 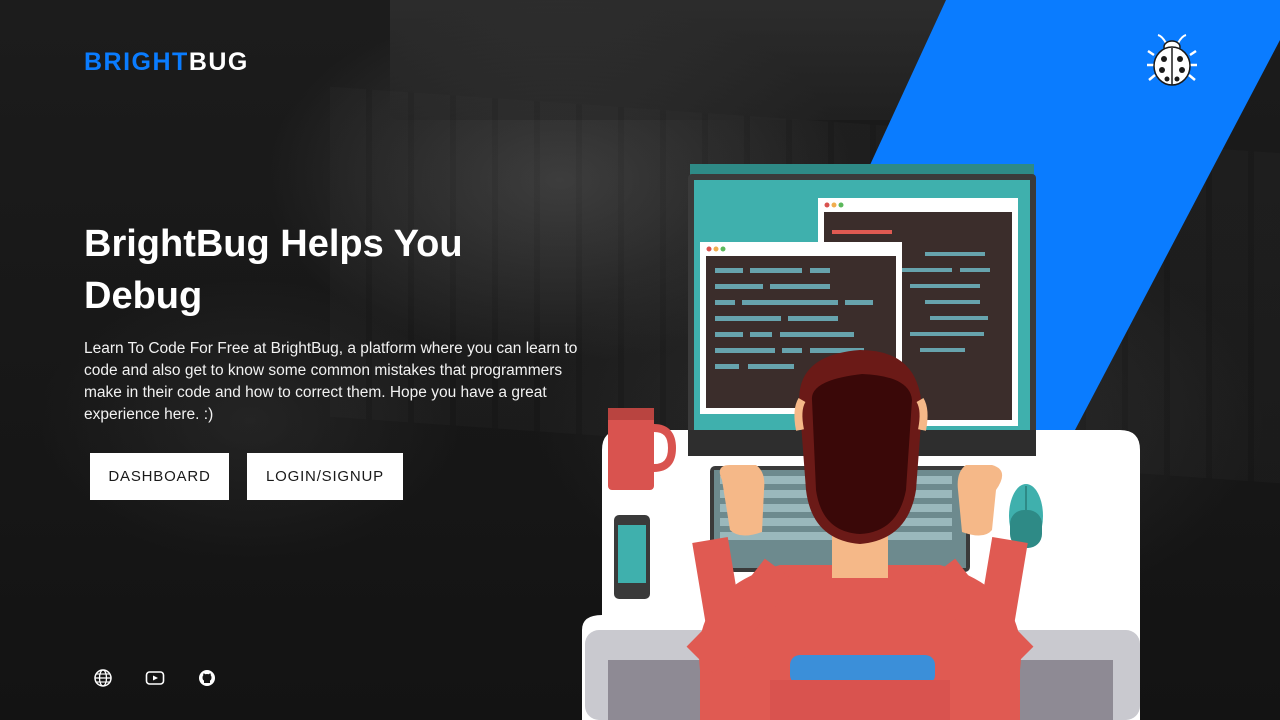 I want to click on dashboard-button: DASHBOARD, so click(x=159, y=476).